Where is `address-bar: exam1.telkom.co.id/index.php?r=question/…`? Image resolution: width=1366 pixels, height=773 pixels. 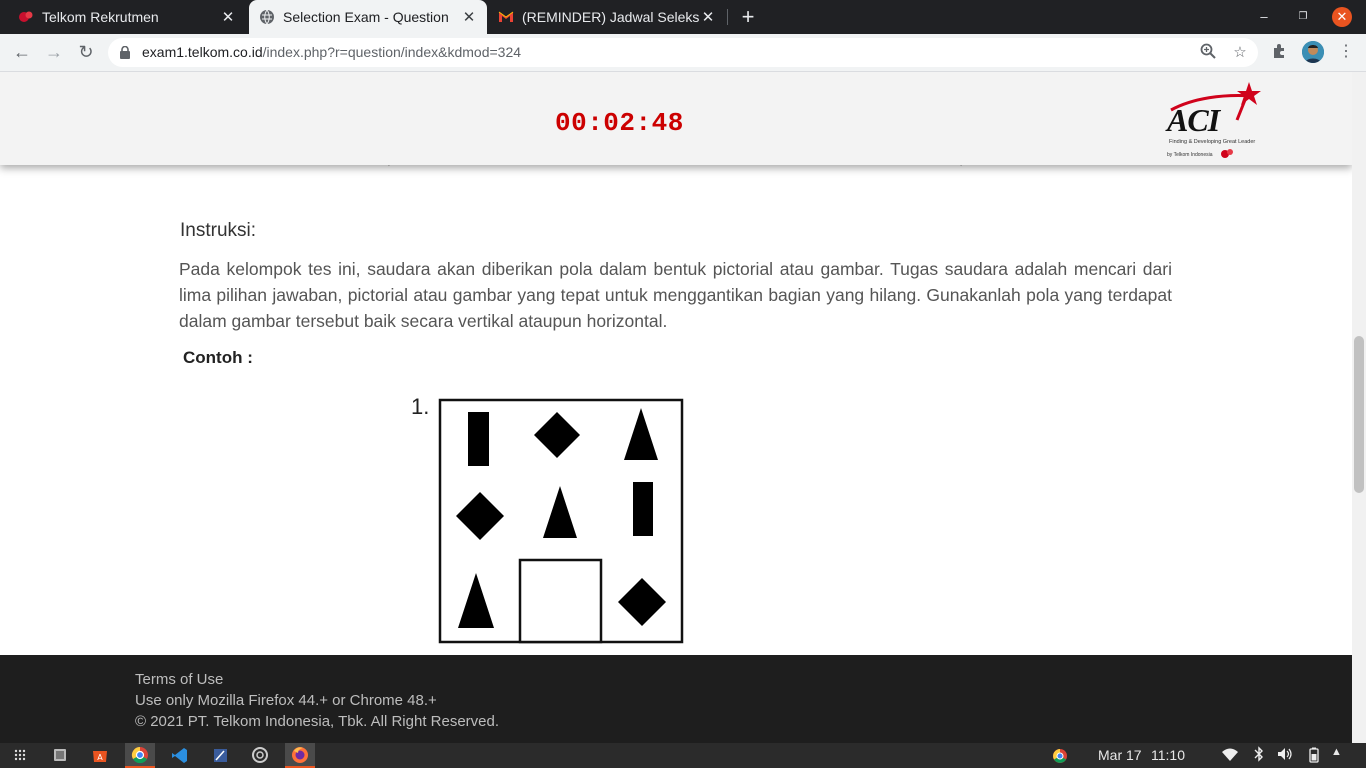
address-bar: exam1.telkom.co.id/index.php?r=question/… is located at coordinates (683, 52).